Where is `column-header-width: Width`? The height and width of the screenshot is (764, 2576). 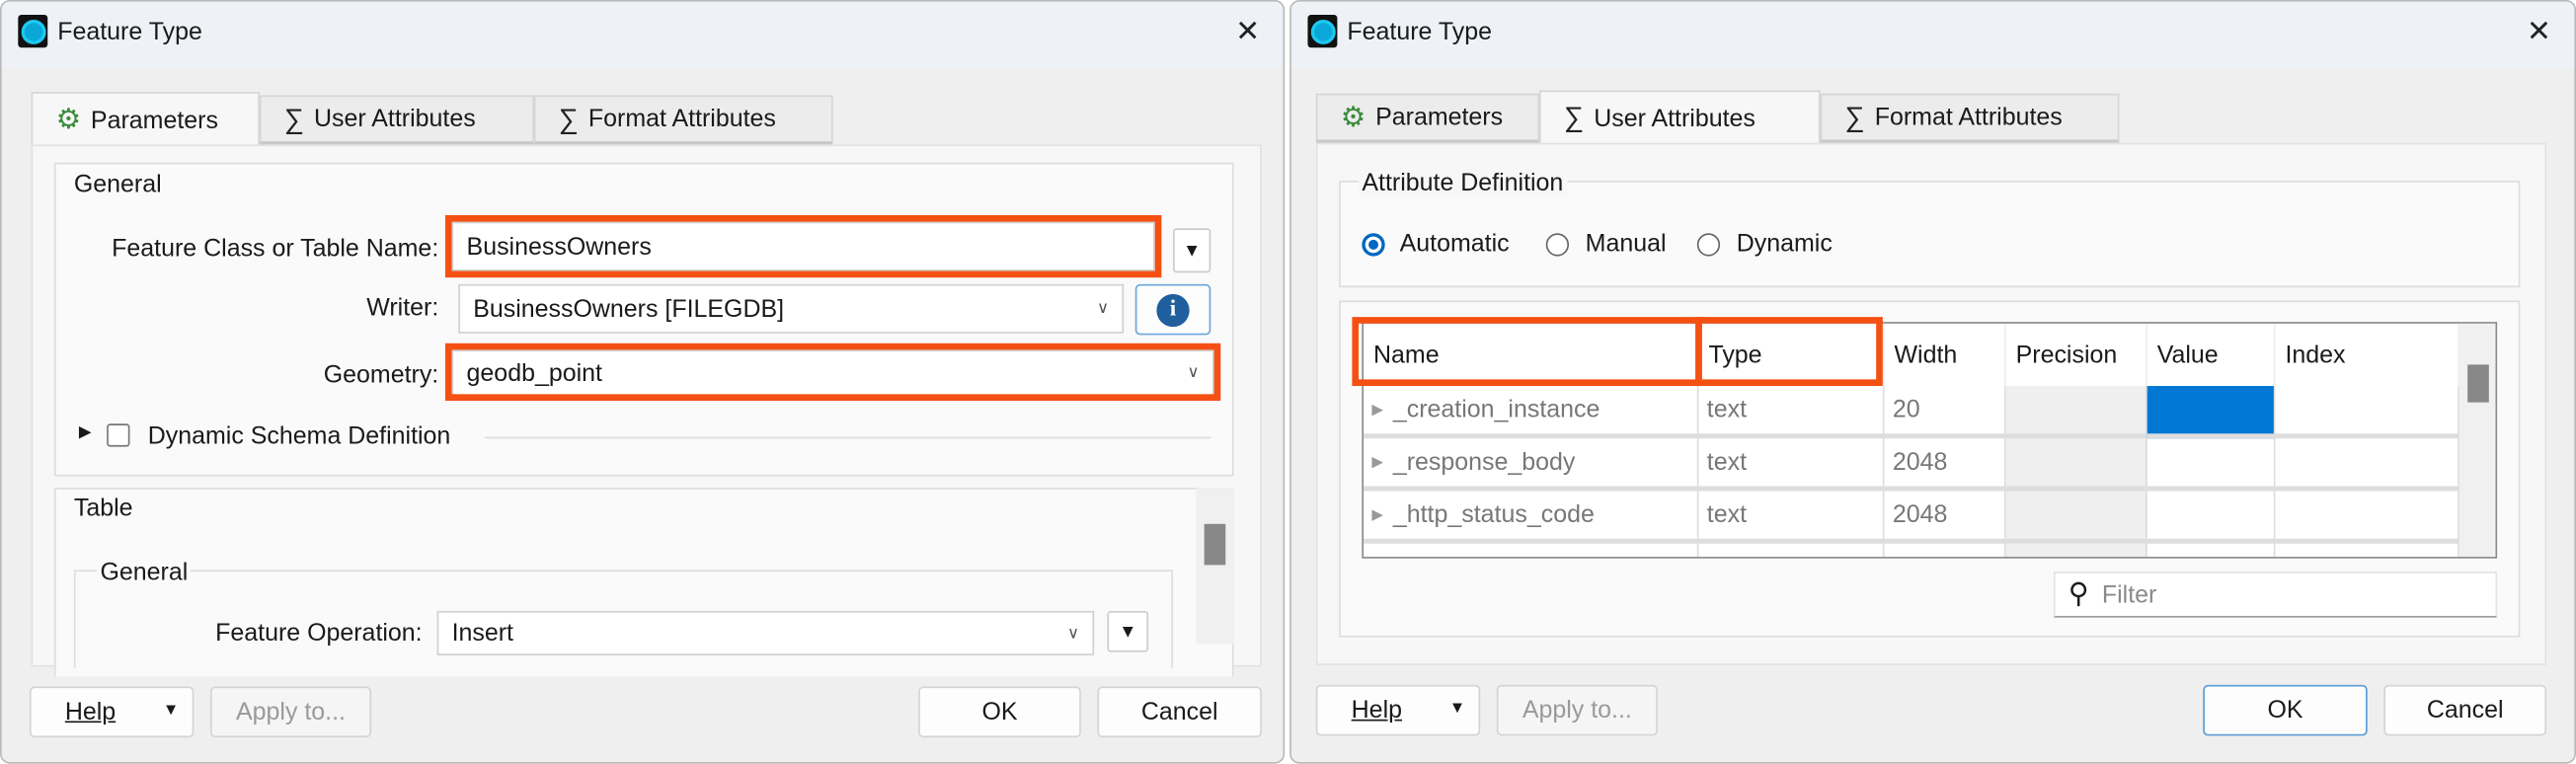 column-header-width: Width is located at coordinates (1945, 355).